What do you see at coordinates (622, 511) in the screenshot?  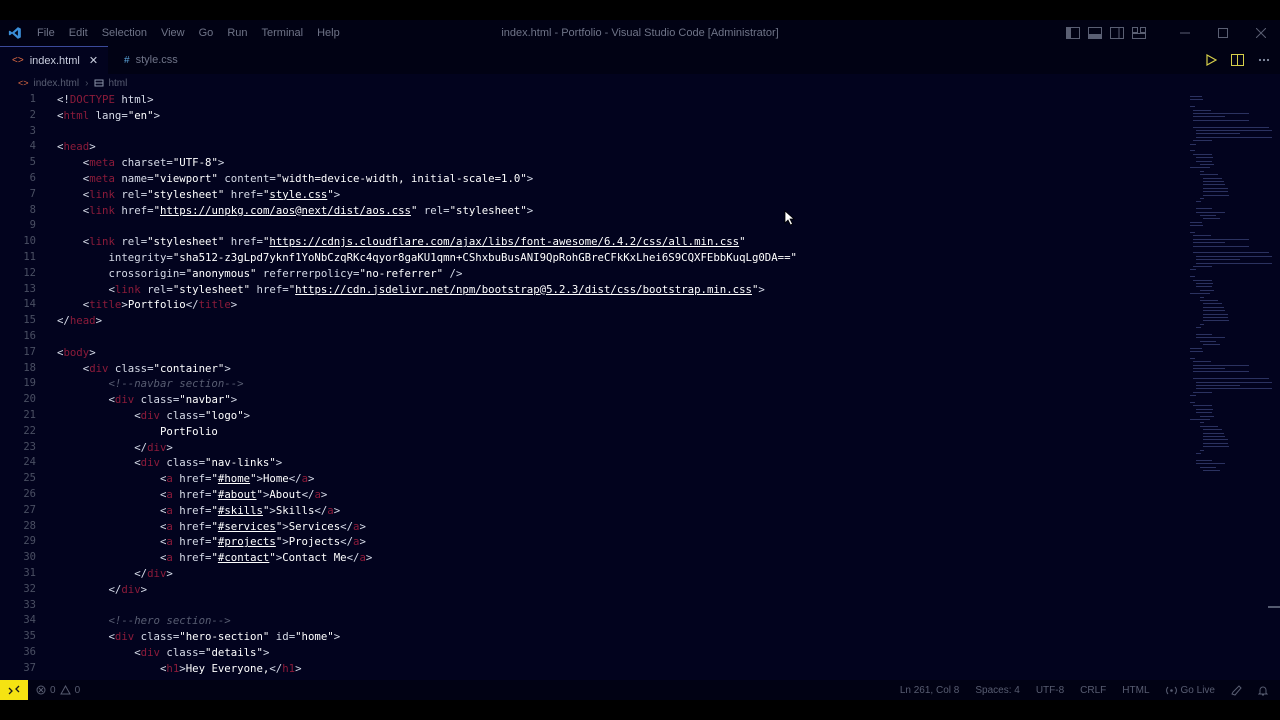 I see `code-line: <a href="#skills">Skills</a>` at bounding box center [622, 511].